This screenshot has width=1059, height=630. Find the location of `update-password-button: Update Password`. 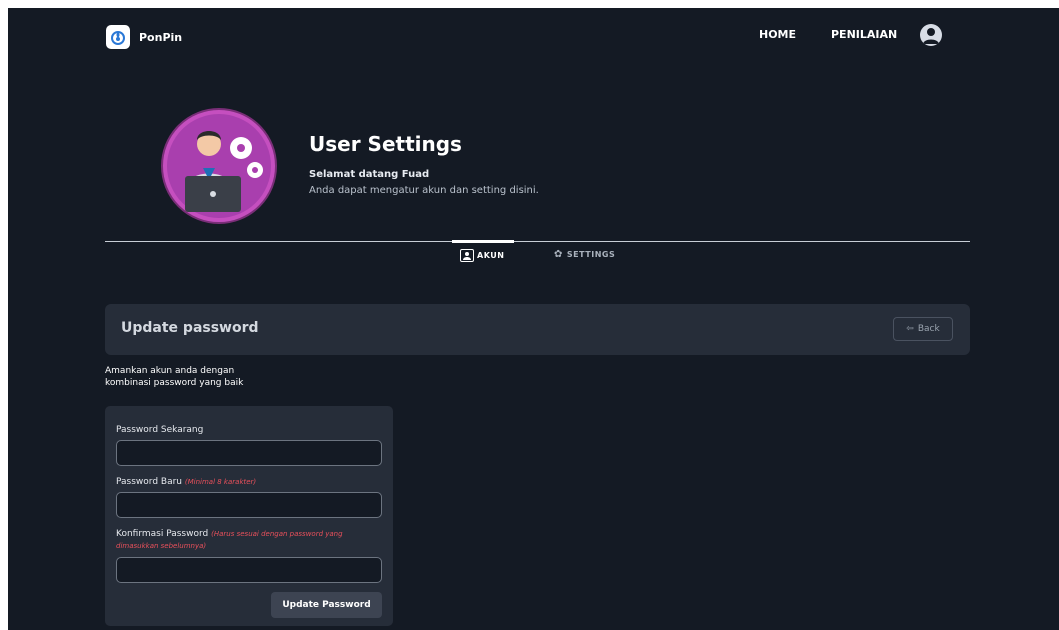

update-password-button: Update Password is located at coordinates (326, 605).